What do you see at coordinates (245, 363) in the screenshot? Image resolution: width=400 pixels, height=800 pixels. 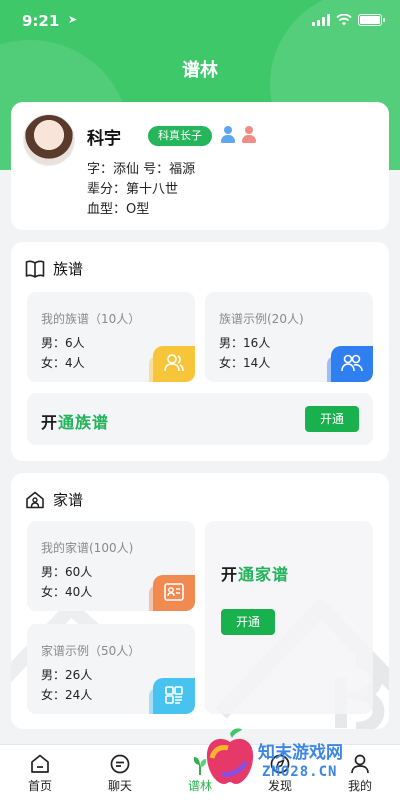 I see `zupu-example-female: 女：14人` at bounding box center [245, 363].